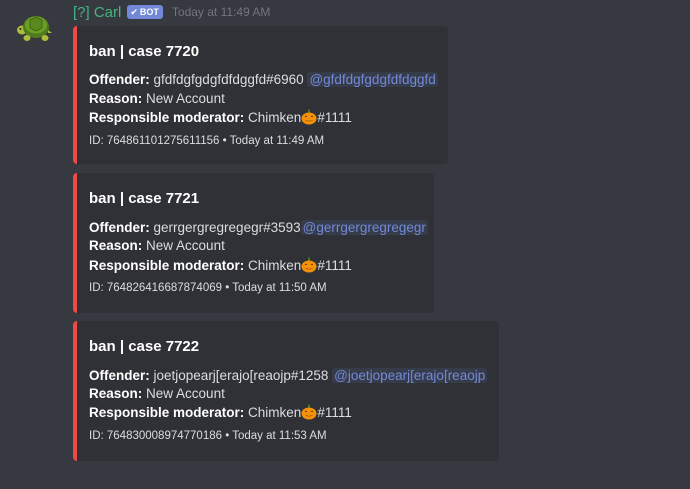 The width and height of the screenshot is (690, 489). Describe the element at coordinates (410, 375) in the screenshot. I see `user-mention: @joetjopearj[erajo[reaojp` at that location.